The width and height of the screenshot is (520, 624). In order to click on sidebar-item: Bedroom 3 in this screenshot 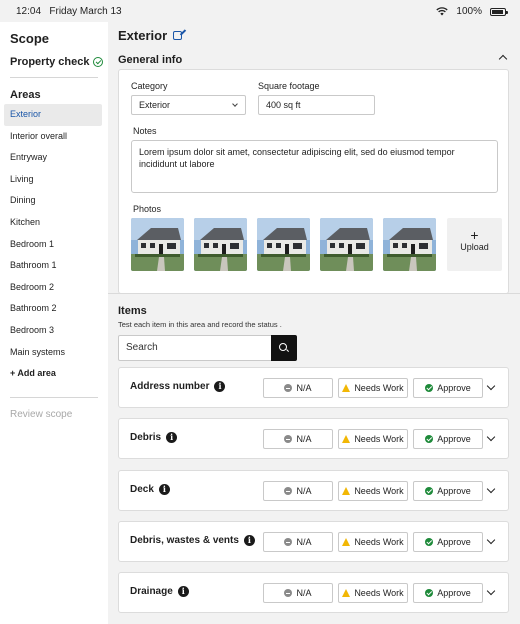, I will do `click(53, 331)`.